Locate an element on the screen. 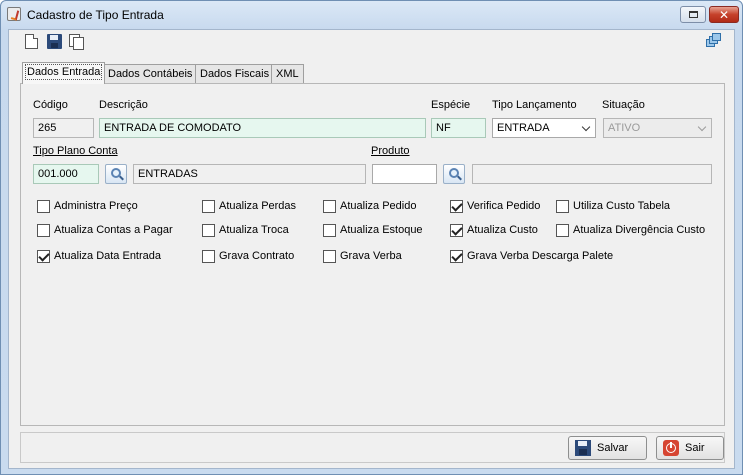 The image size is (743, 475). save-button-label: Salvar is located at coordinates (613, 448).